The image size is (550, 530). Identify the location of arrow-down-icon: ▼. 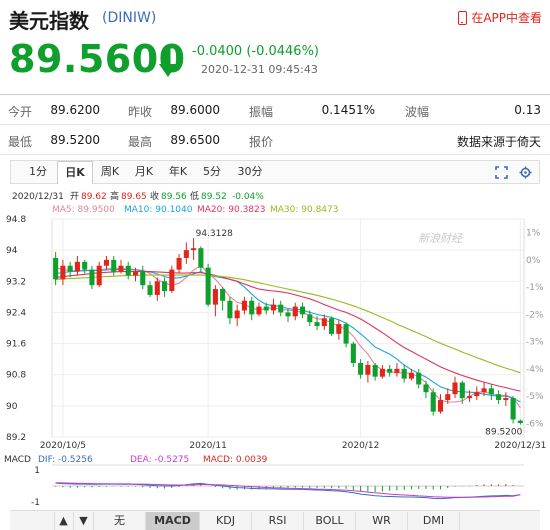
(84, 521).